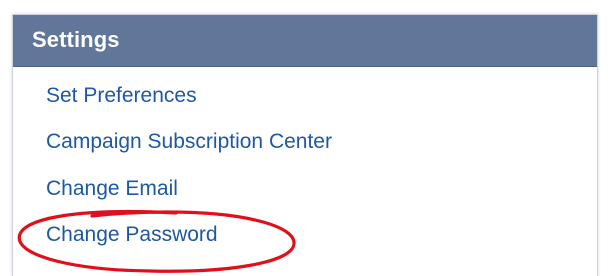 This screenshot has height=276, width=611. What do you see at coordinates (132, 235) in the screenshot?
I see `change-password-link: Change Password` at bounding box center [132, 235].